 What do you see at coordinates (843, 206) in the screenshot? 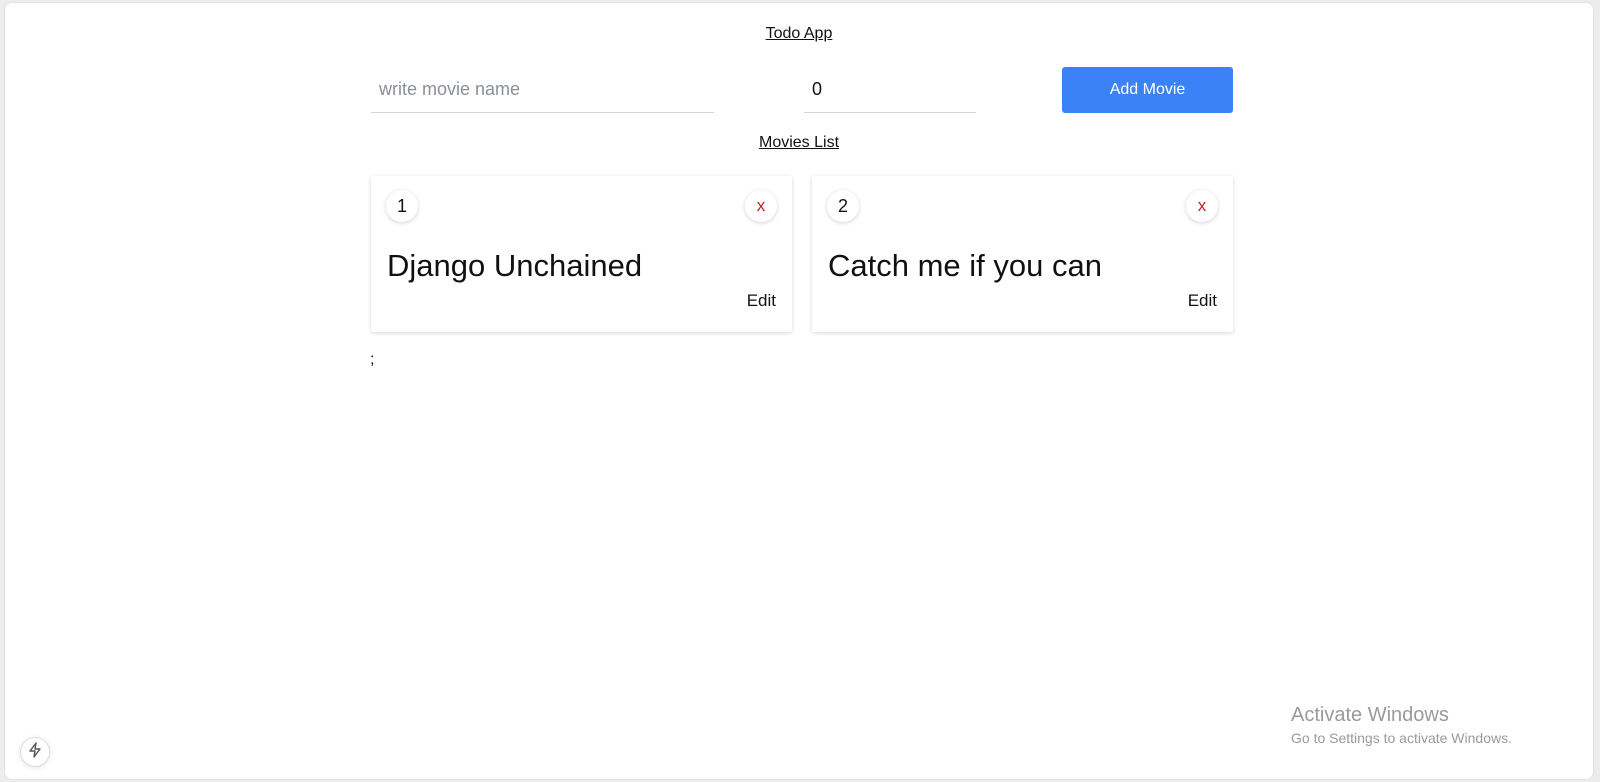
I see `movie-number-badge: 2` at bounding box center [843, 206].